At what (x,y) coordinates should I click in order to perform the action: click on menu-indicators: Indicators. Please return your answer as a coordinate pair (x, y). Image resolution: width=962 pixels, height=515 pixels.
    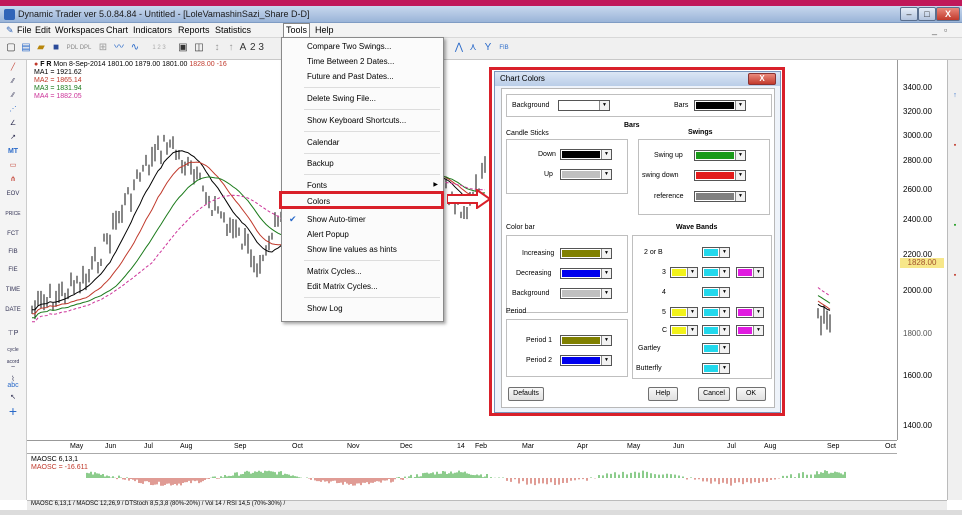
    Looking at the image, I should click on (152, 30).